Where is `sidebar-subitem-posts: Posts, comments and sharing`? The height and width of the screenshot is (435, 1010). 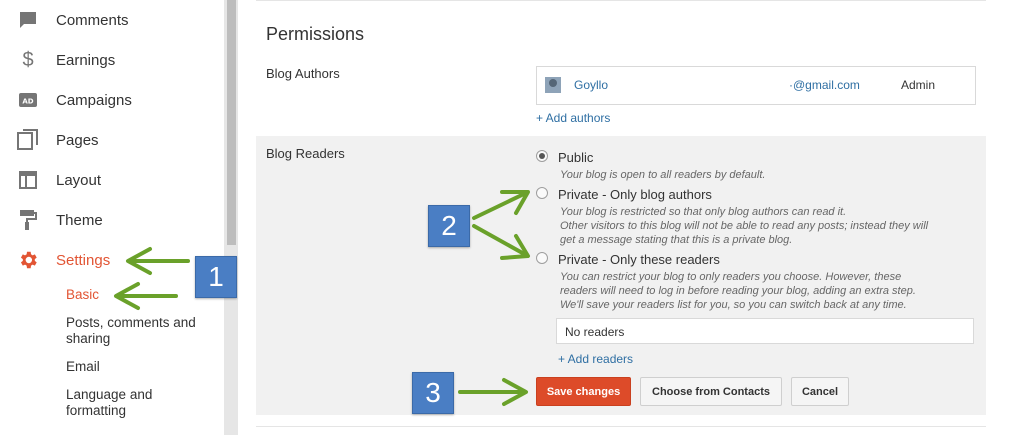
sidebar-subitem-posts: Posts, comments and sharing is located at coordinates (141, 331).